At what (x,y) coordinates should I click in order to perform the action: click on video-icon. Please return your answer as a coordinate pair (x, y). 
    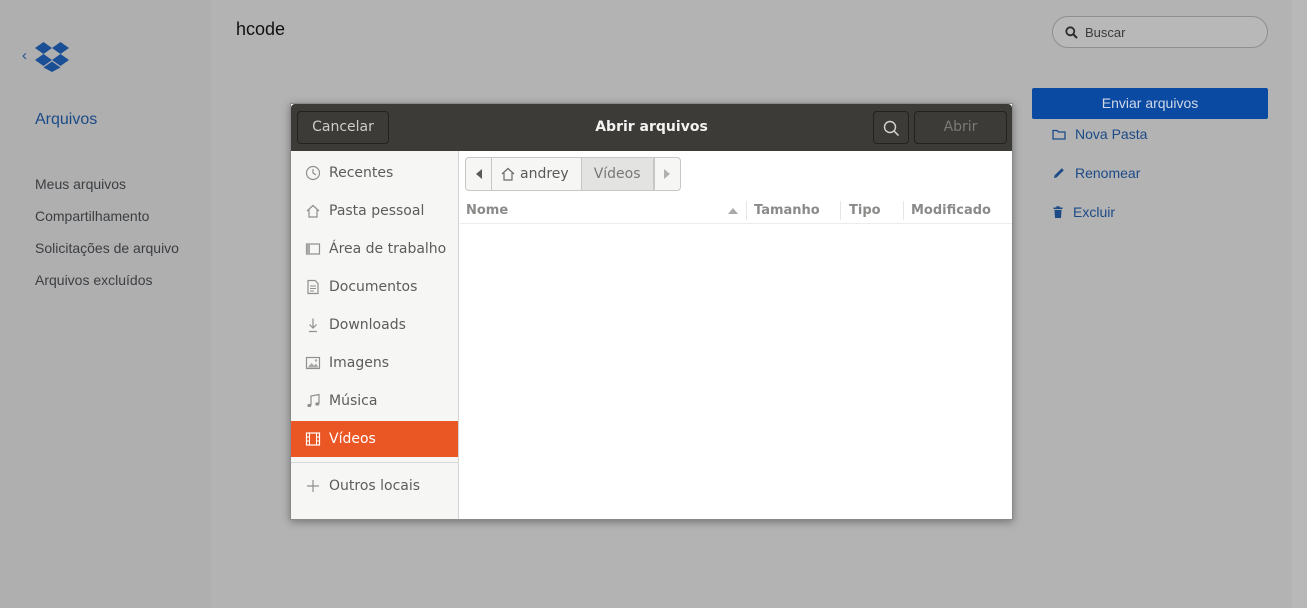
    Looking at the image, I should click on (313, 439).